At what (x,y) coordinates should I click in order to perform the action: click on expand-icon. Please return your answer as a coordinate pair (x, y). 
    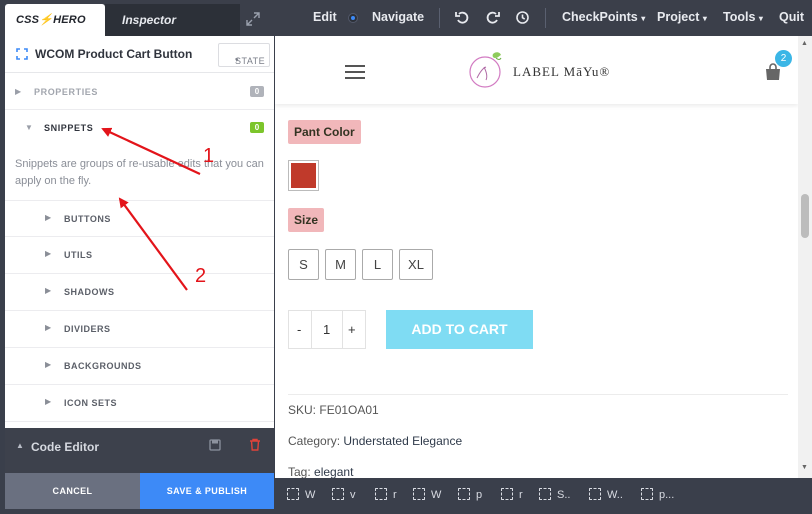
    Looking at the image, I should click on (253, 19).